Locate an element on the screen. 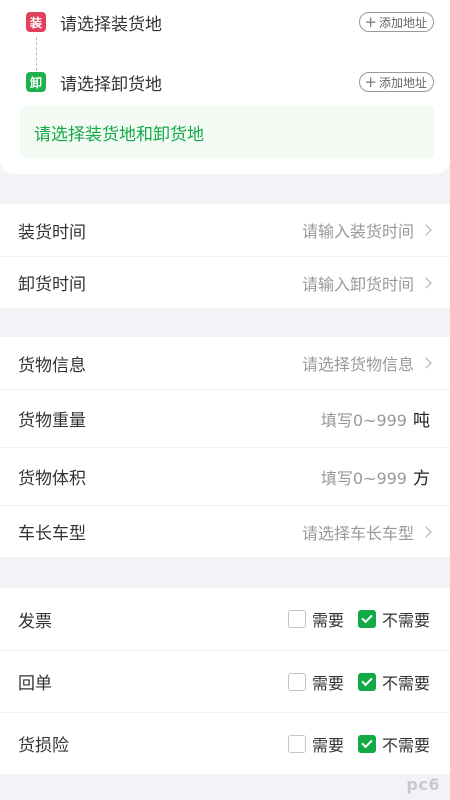 This screenshot has height=800, width=450. unload-time-input: 请输入卸货时间 is located at coordinates (366, 283).